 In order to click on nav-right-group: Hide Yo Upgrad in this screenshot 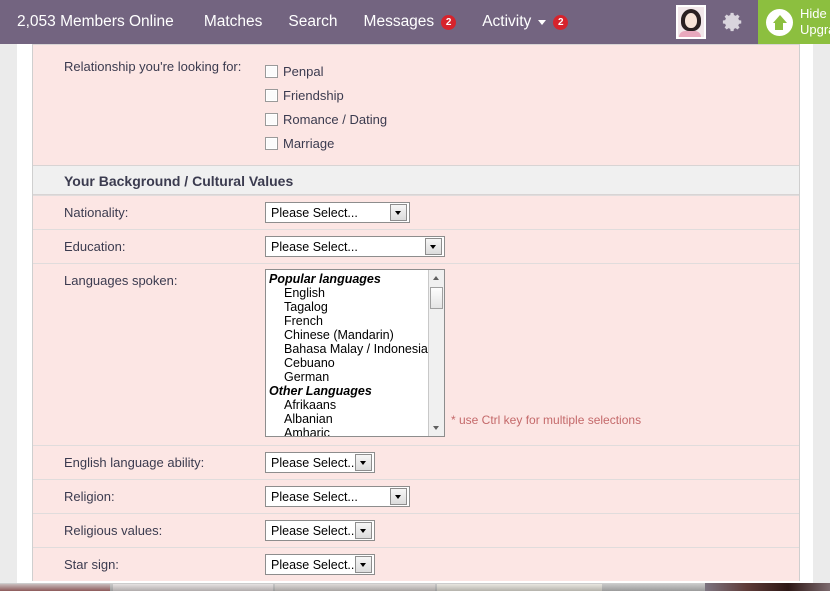, I will do `click(753, 22)`.